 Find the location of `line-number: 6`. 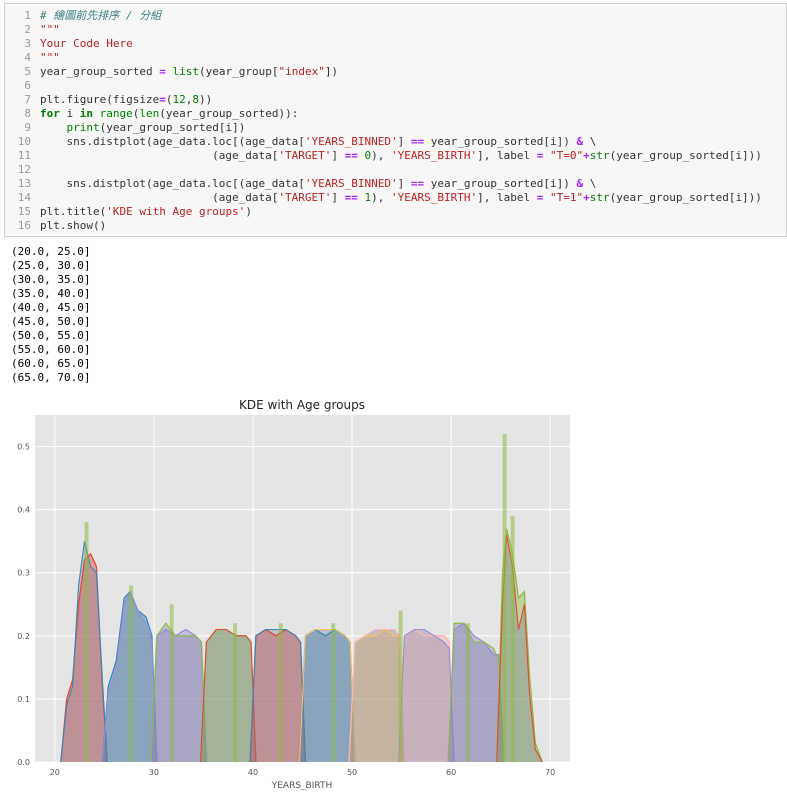

line-number: 6 is located at coordinates (27, 85).